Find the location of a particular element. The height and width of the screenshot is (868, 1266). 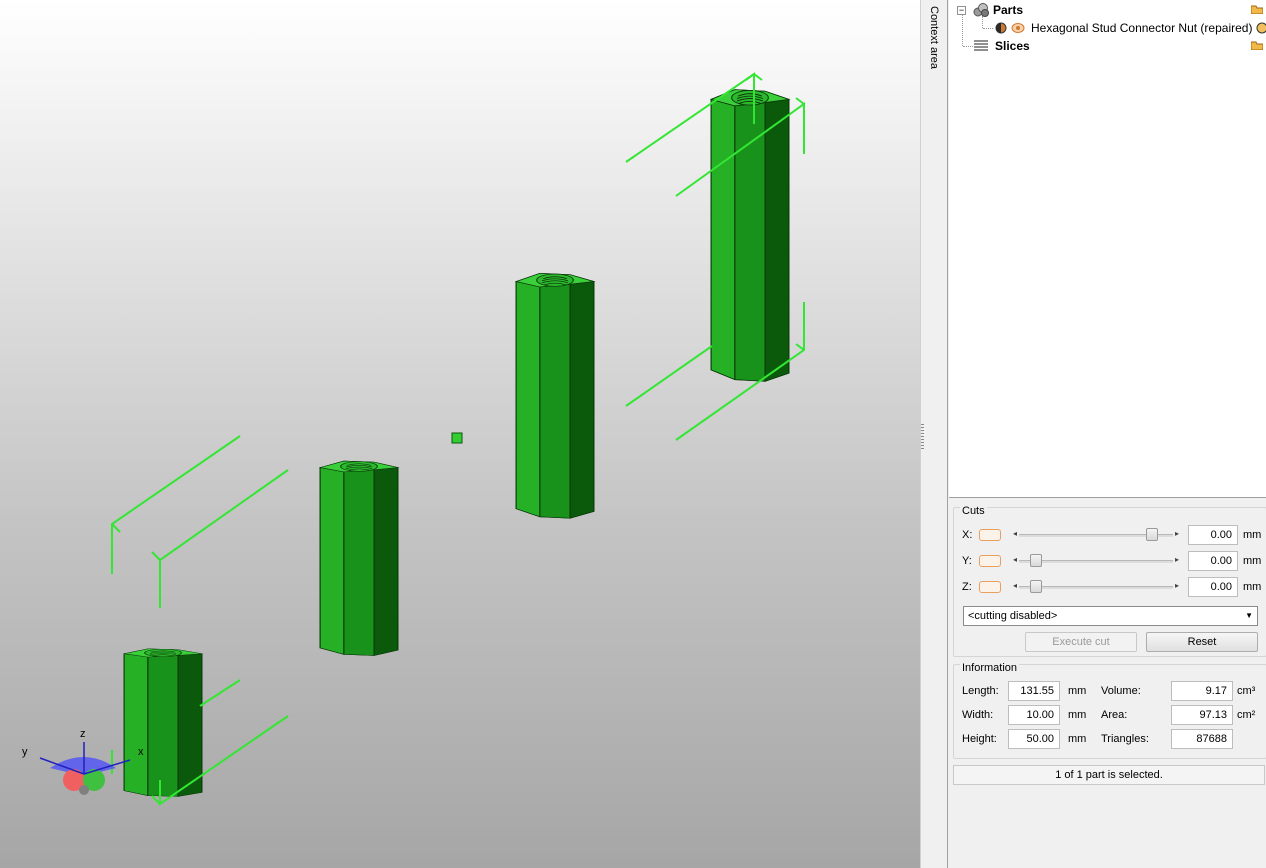

axis-label-z: z is located at coordinates (83, 734).